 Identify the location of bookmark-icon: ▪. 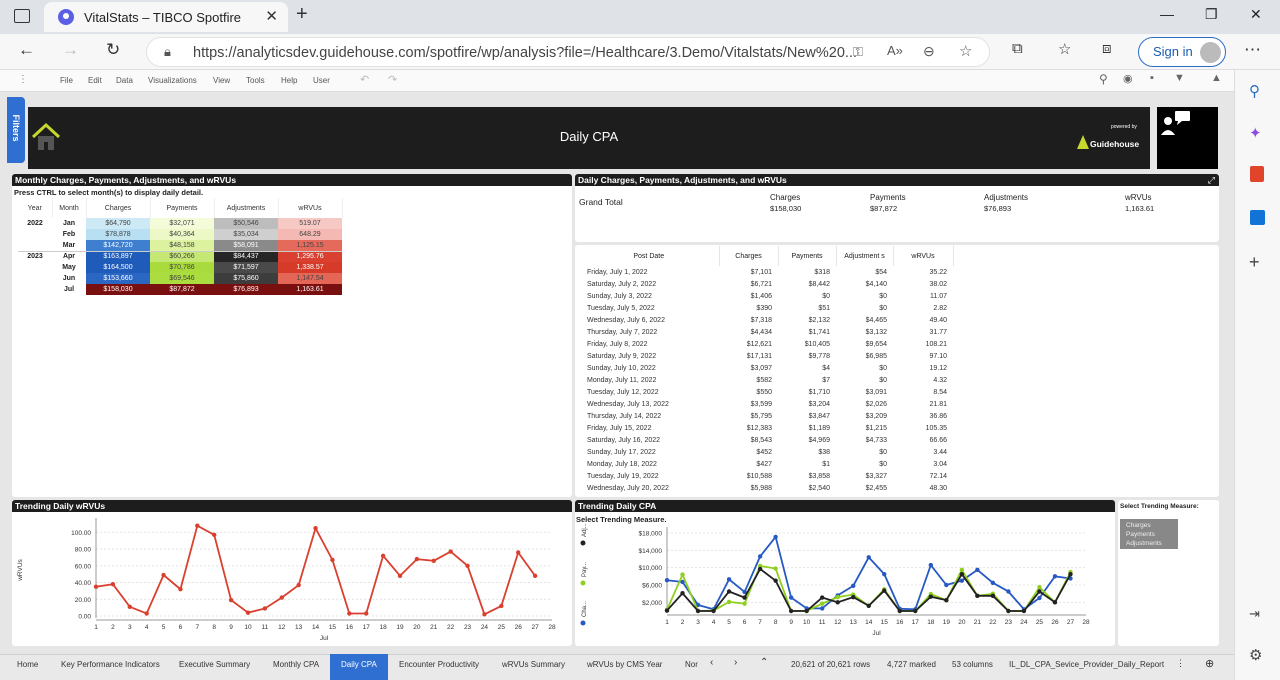
(1152, 78).